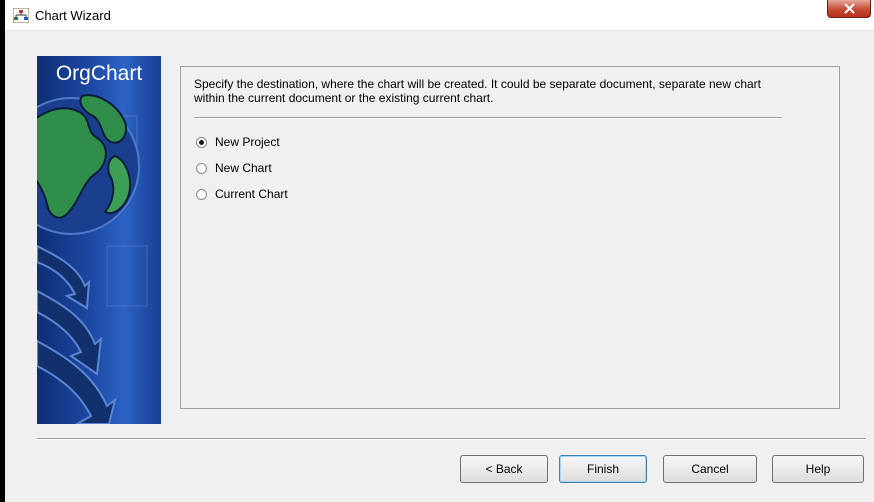 The width and height of the screenshot is (874, 502). What do you see at coordinates (439, 15) in the screenshot?
I see `title-bar: Chart Wizard` at bounding box center [439, 15].